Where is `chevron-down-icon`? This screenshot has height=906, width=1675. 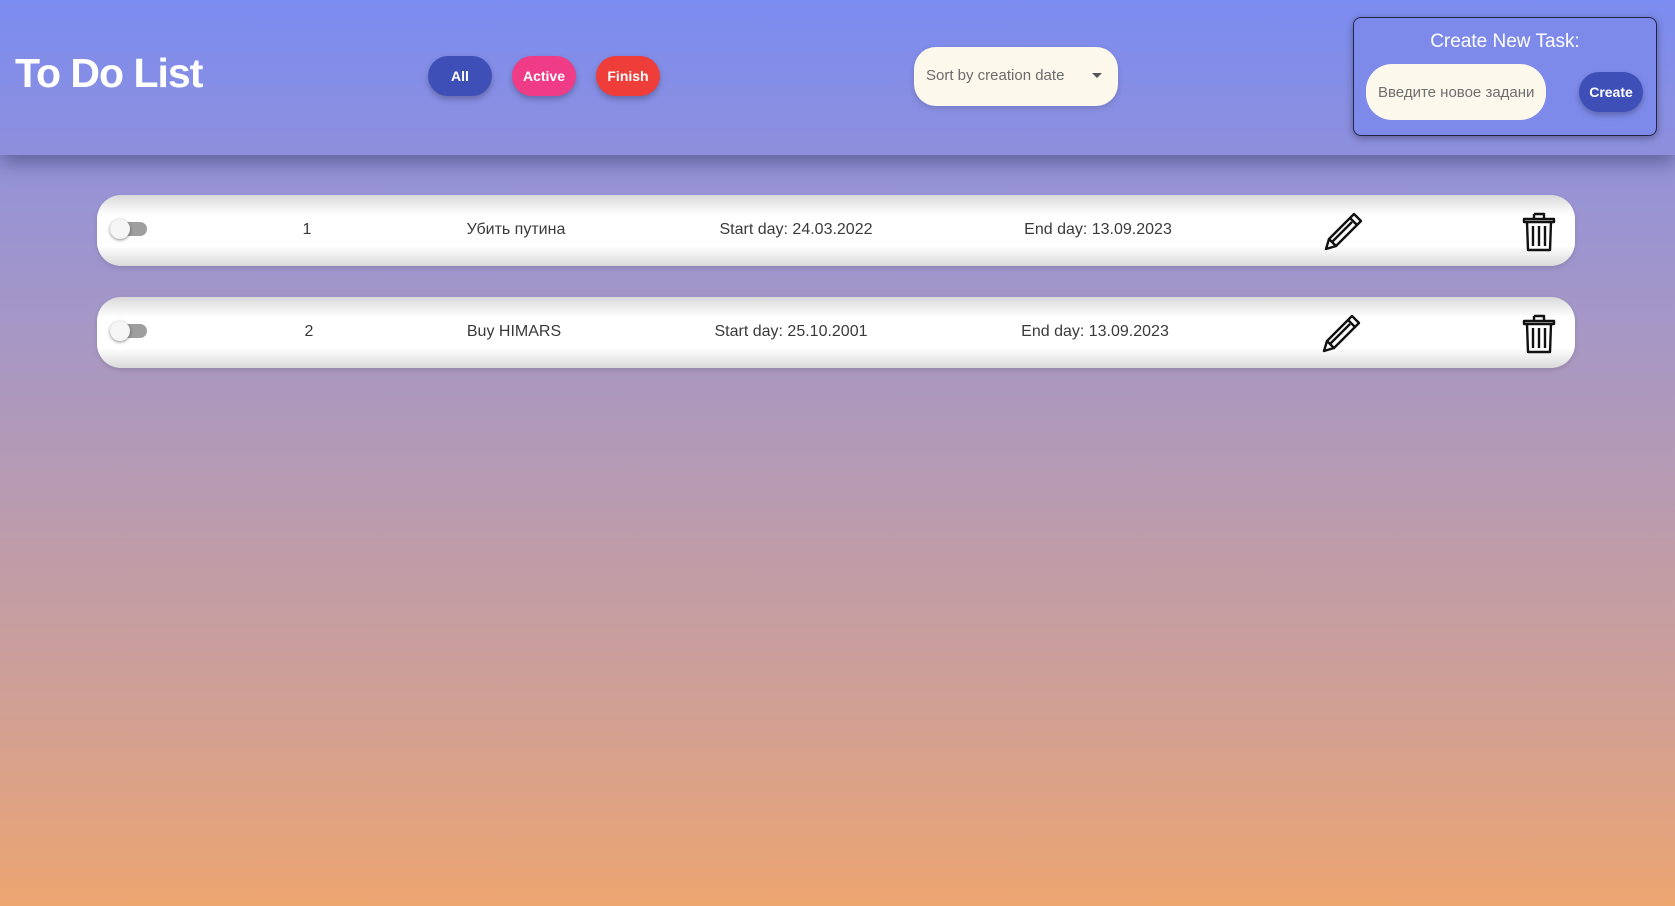 chevron-down-icon is located at coordinates (1097, 75).